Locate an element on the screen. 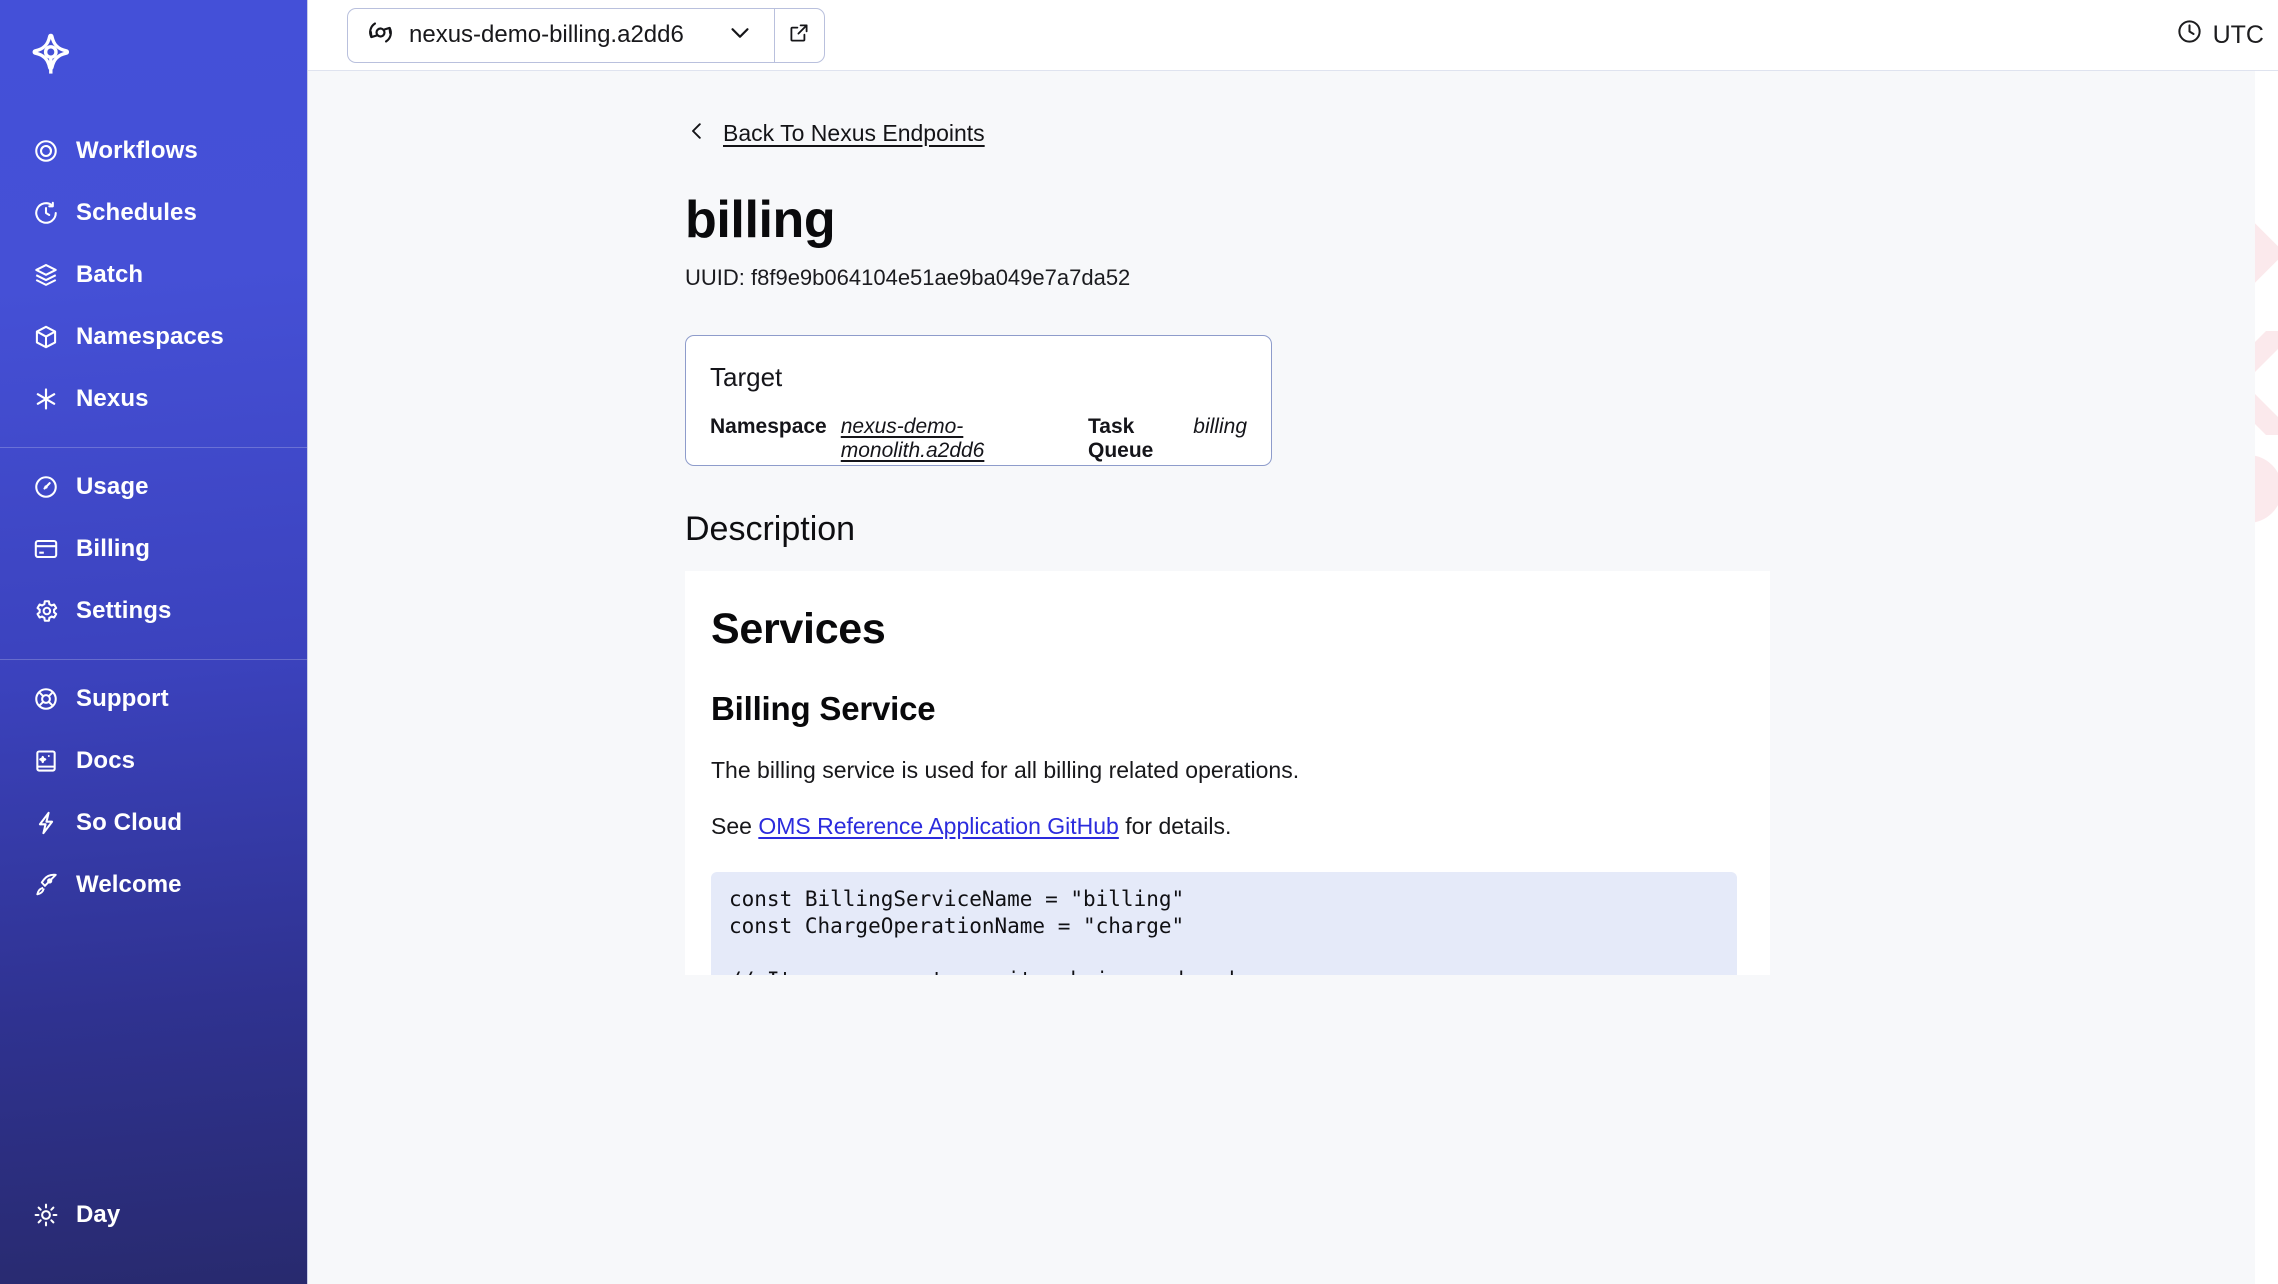  workflows-icon is located at coordinates (46, 151).